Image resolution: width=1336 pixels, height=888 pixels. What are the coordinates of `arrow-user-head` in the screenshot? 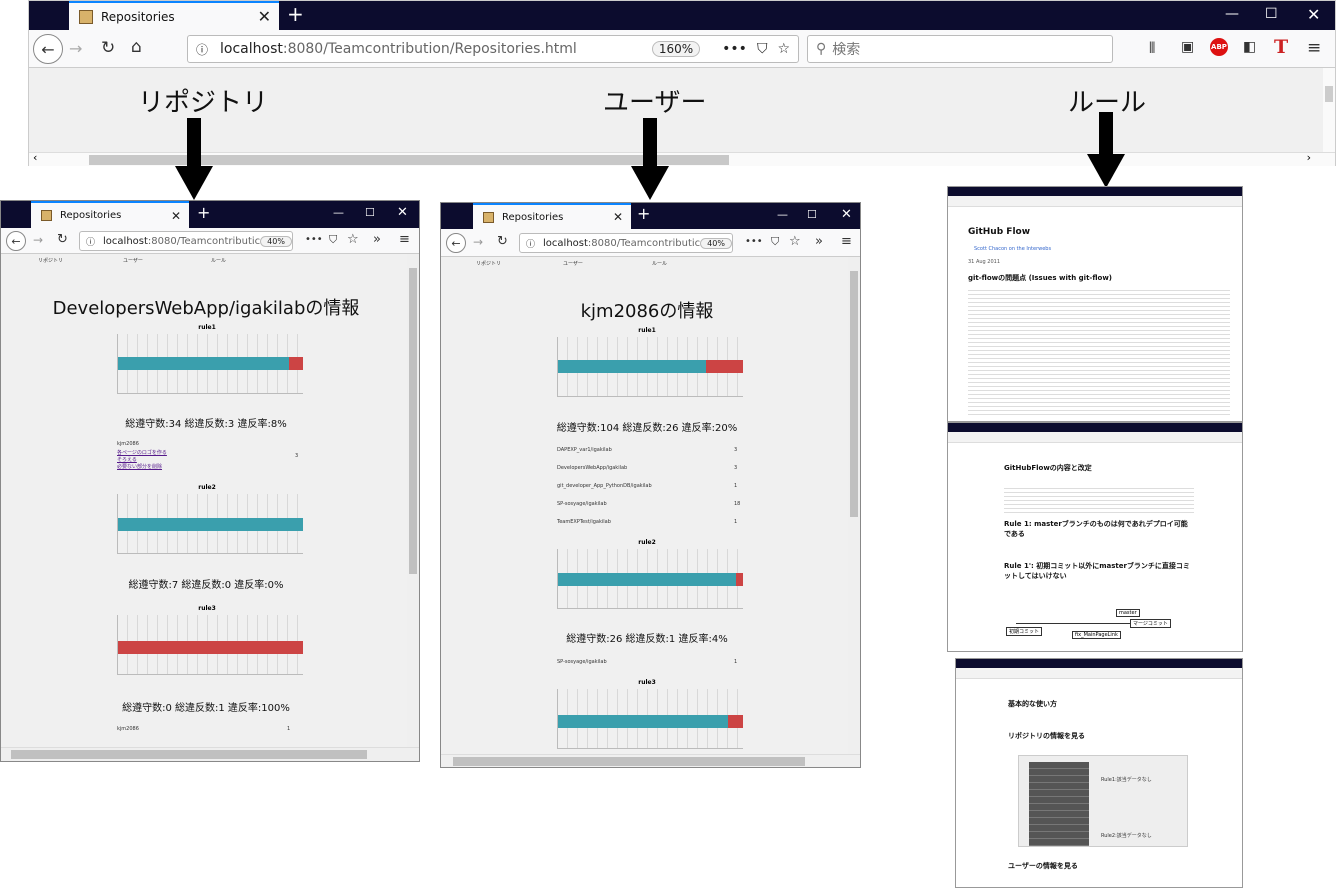 It's located at (650, 183).